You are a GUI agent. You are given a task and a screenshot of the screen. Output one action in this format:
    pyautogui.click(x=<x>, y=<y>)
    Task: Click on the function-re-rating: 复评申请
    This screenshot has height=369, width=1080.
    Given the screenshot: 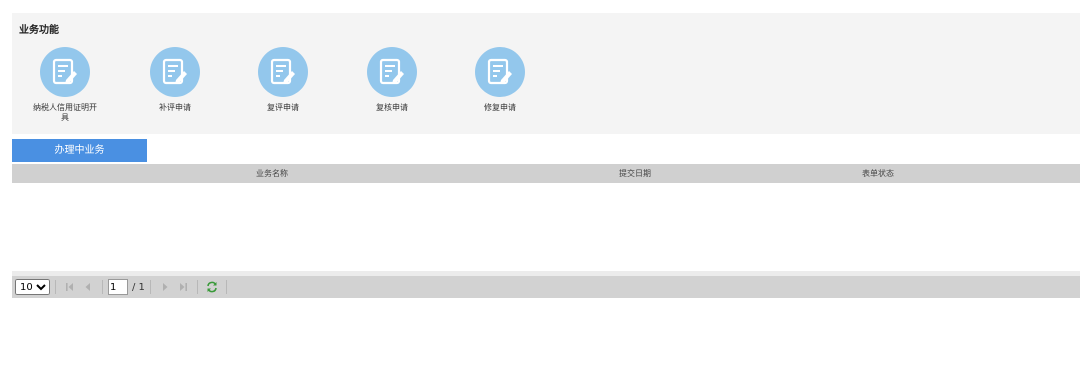 What is the action you would take?
    pyautogui.click(x=283, y=80)
    